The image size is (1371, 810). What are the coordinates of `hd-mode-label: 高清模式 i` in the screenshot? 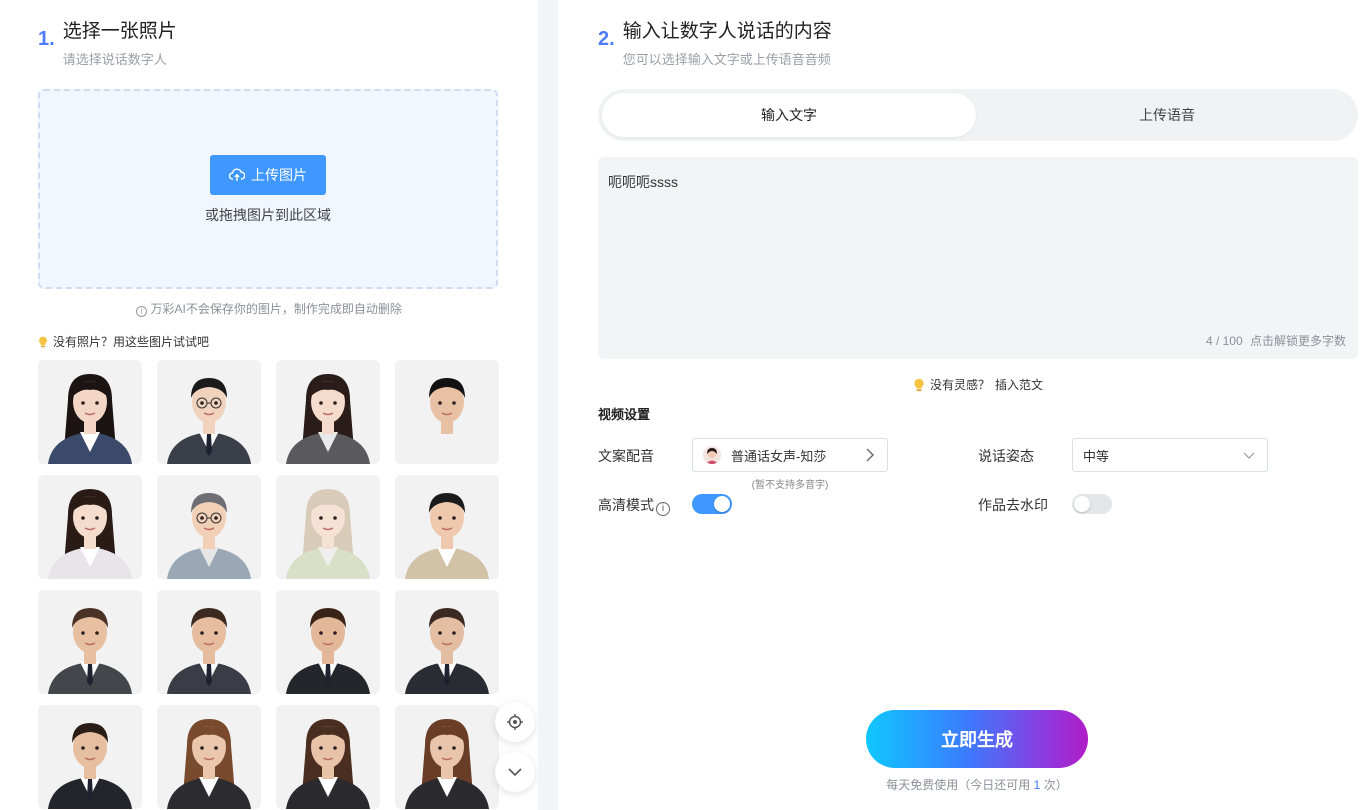 It's located at (634, 505).